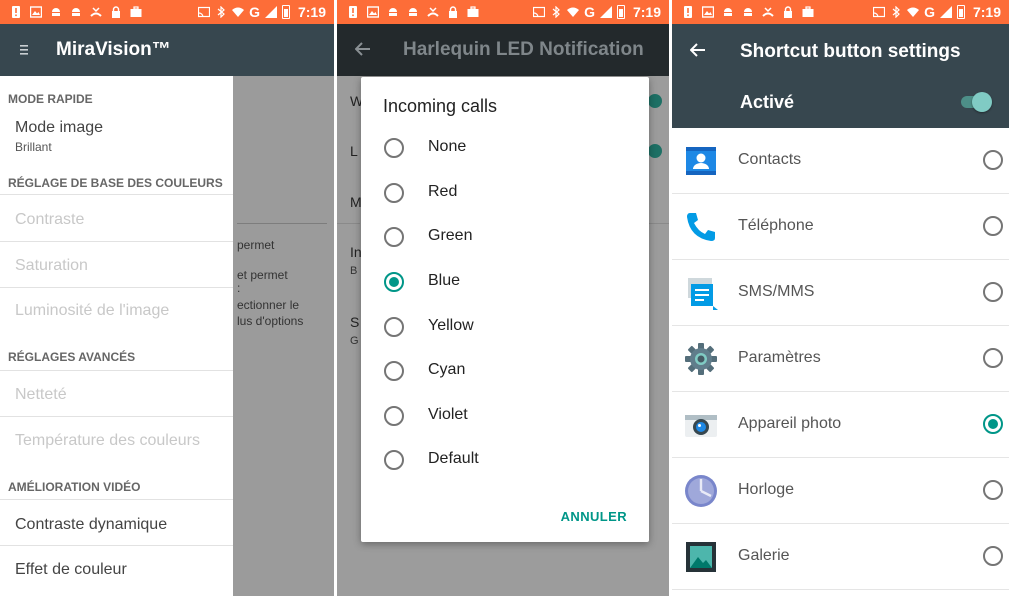  I want to click on option-none: None, so click(505, 148).